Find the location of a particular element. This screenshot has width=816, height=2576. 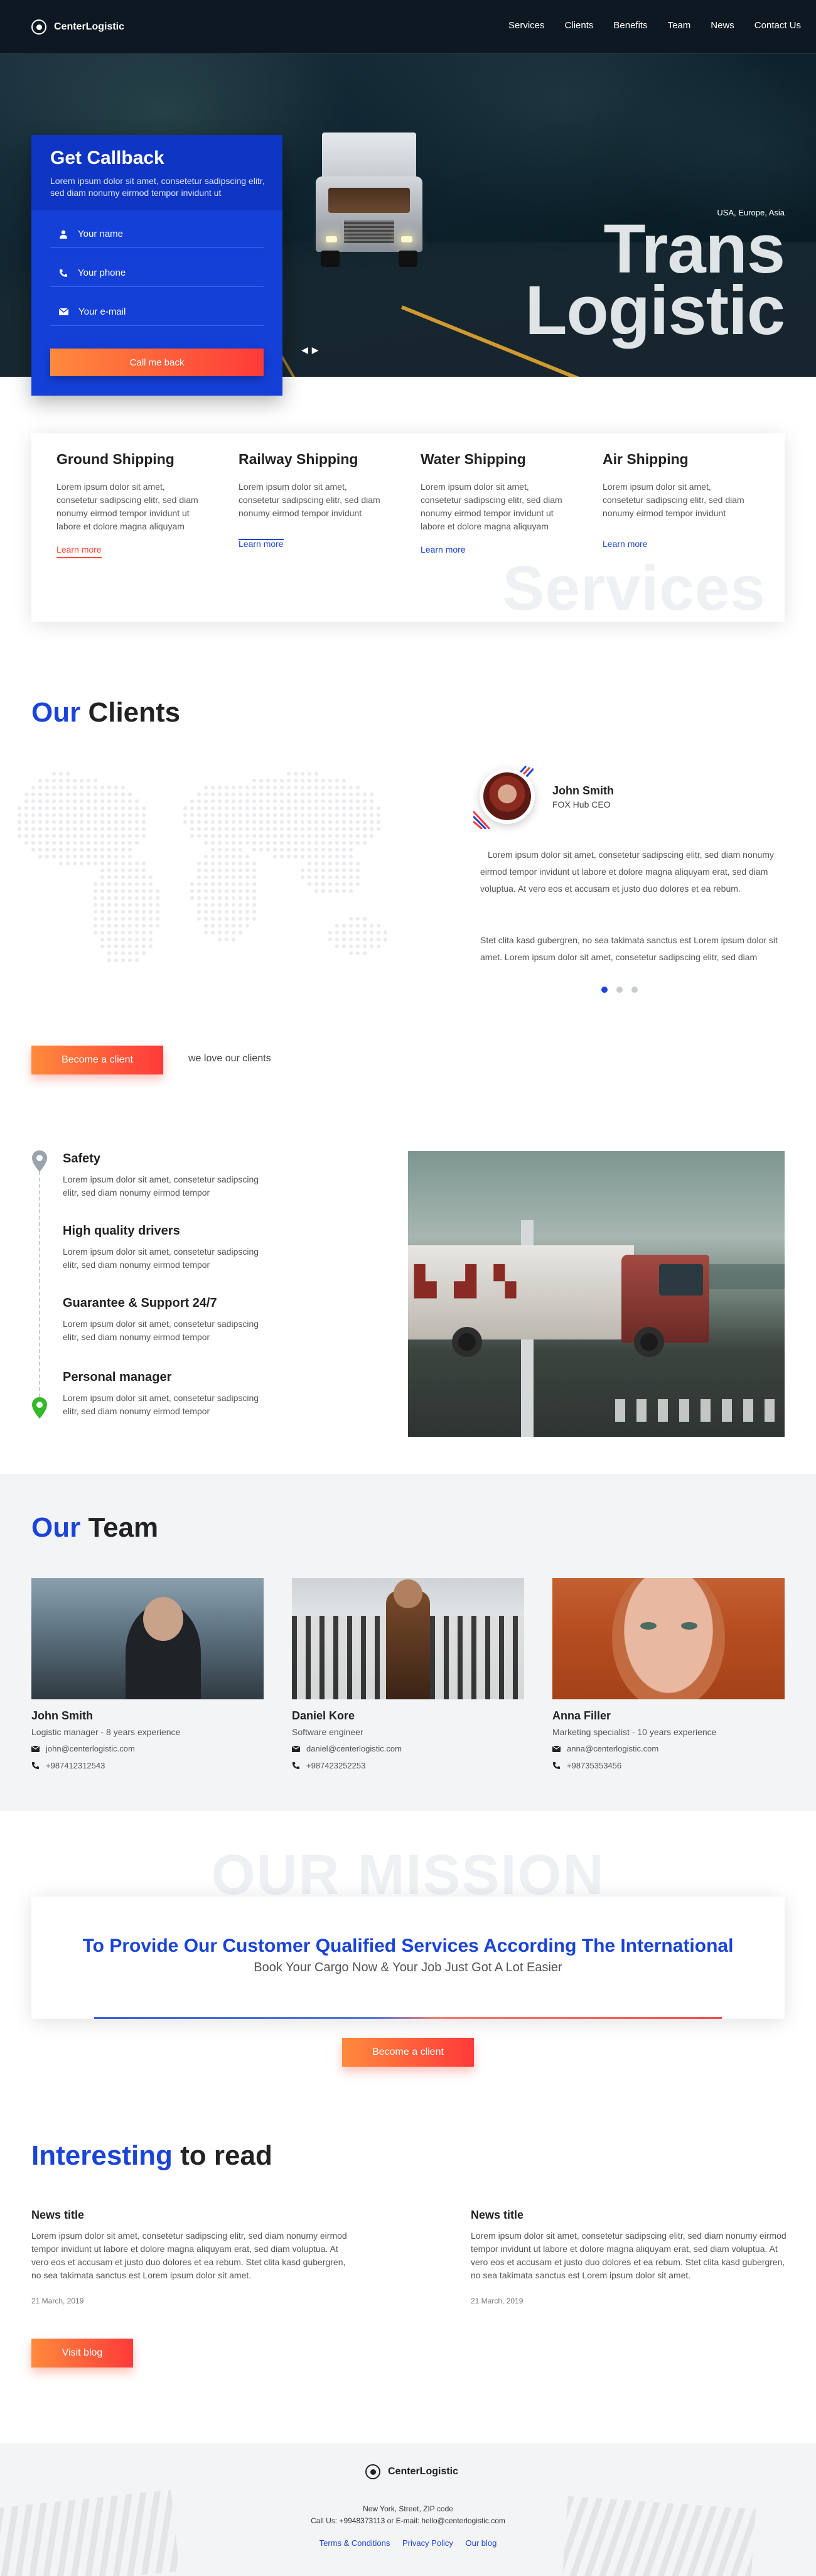

team-heading-highlight: Our is located at coordinates (56, 1528).